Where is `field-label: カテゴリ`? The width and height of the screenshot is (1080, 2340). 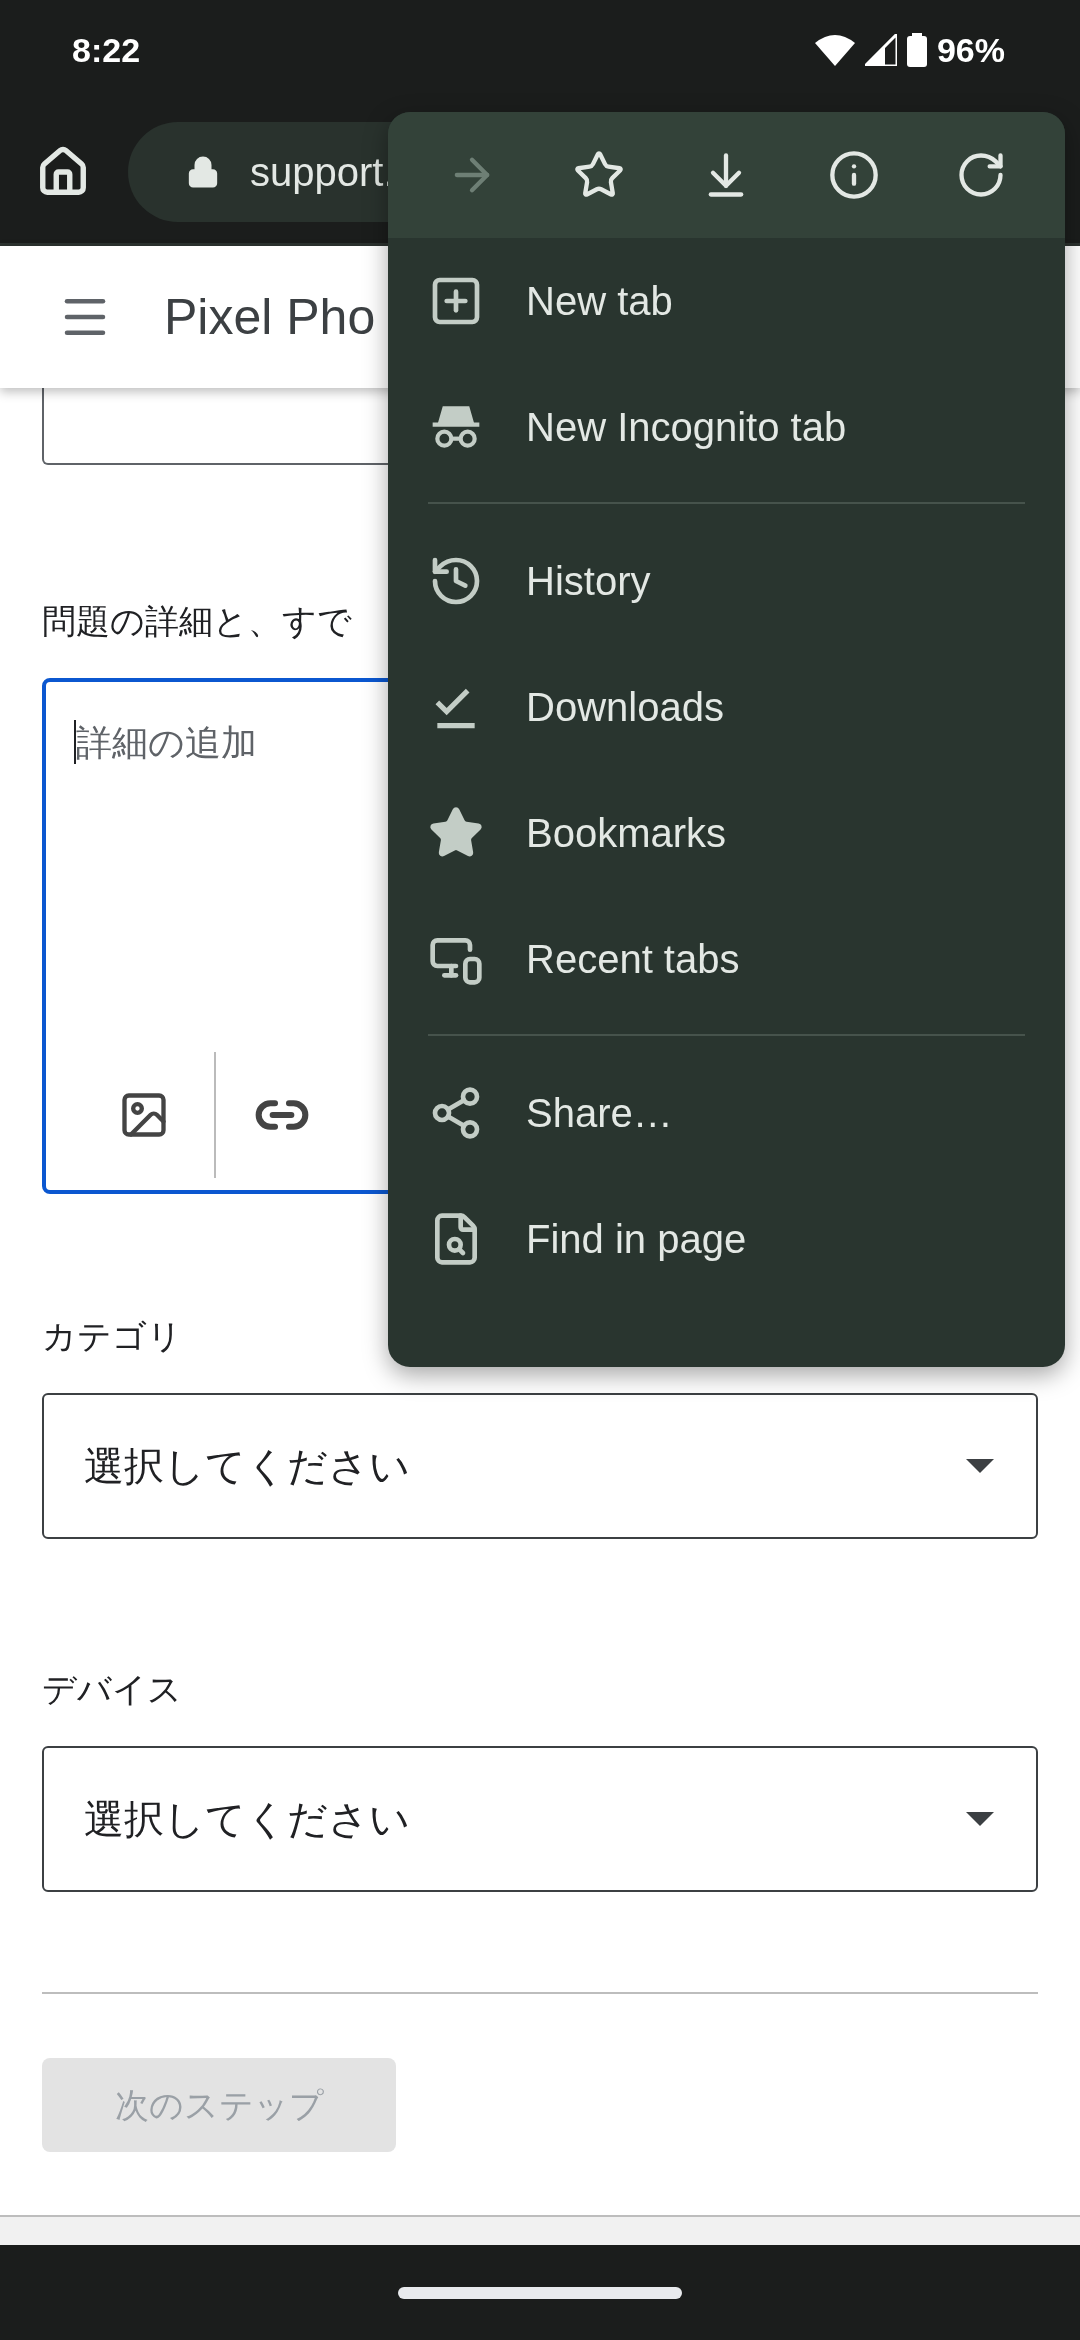 field-label: カテゴリ is located at coordinates (112, 1336).